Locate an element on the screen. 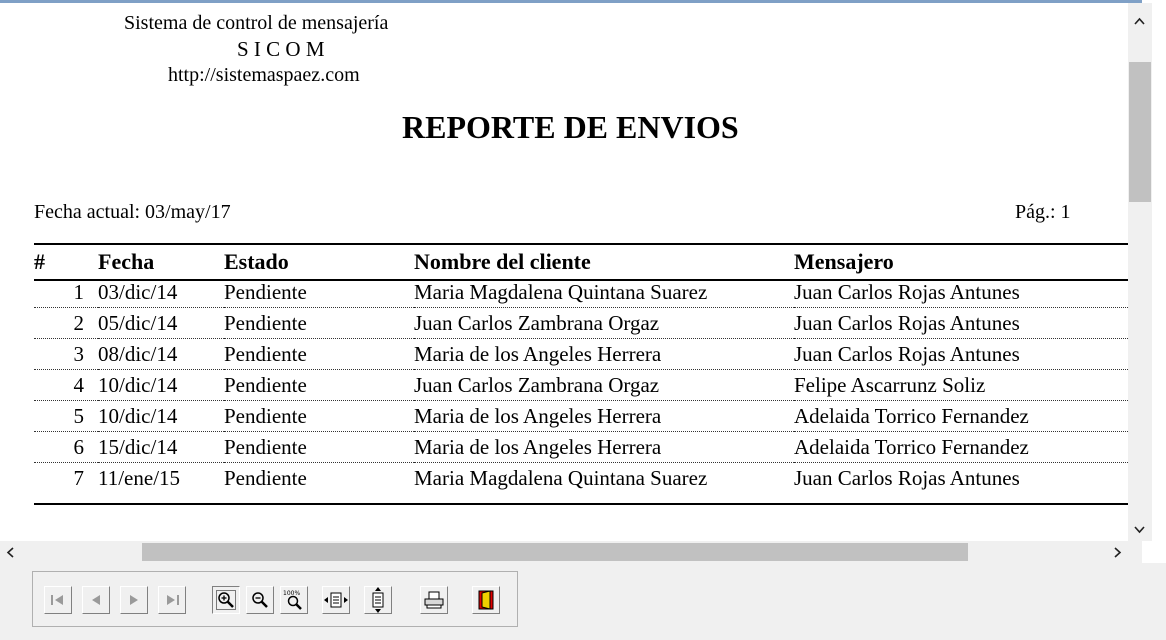 The width and height of the screenshot is (1166, 640). table-bottom-rule is located at coordinates (581, 504).